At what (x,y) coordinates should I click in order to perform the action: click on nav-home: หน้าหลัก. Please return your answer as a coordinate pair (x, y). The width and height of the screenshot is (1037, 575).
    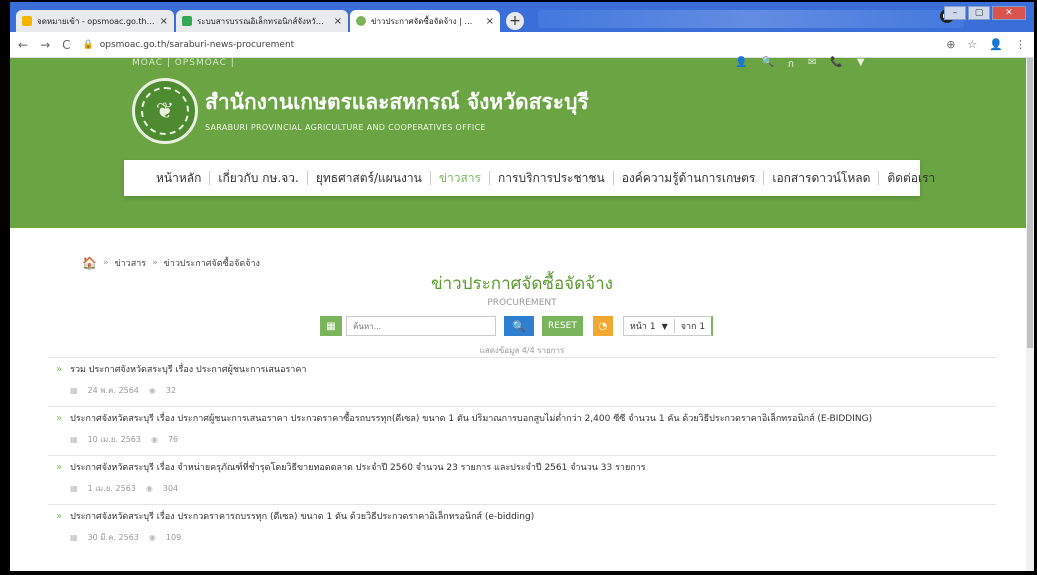
    Looking at the image, I should click on (179, 178).